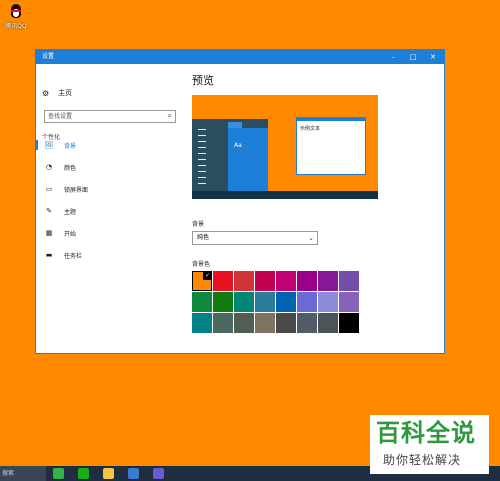  Describe the element at coordinates (201, 264) in the screenshot. I see `background-color-label: 背景色` at that location.